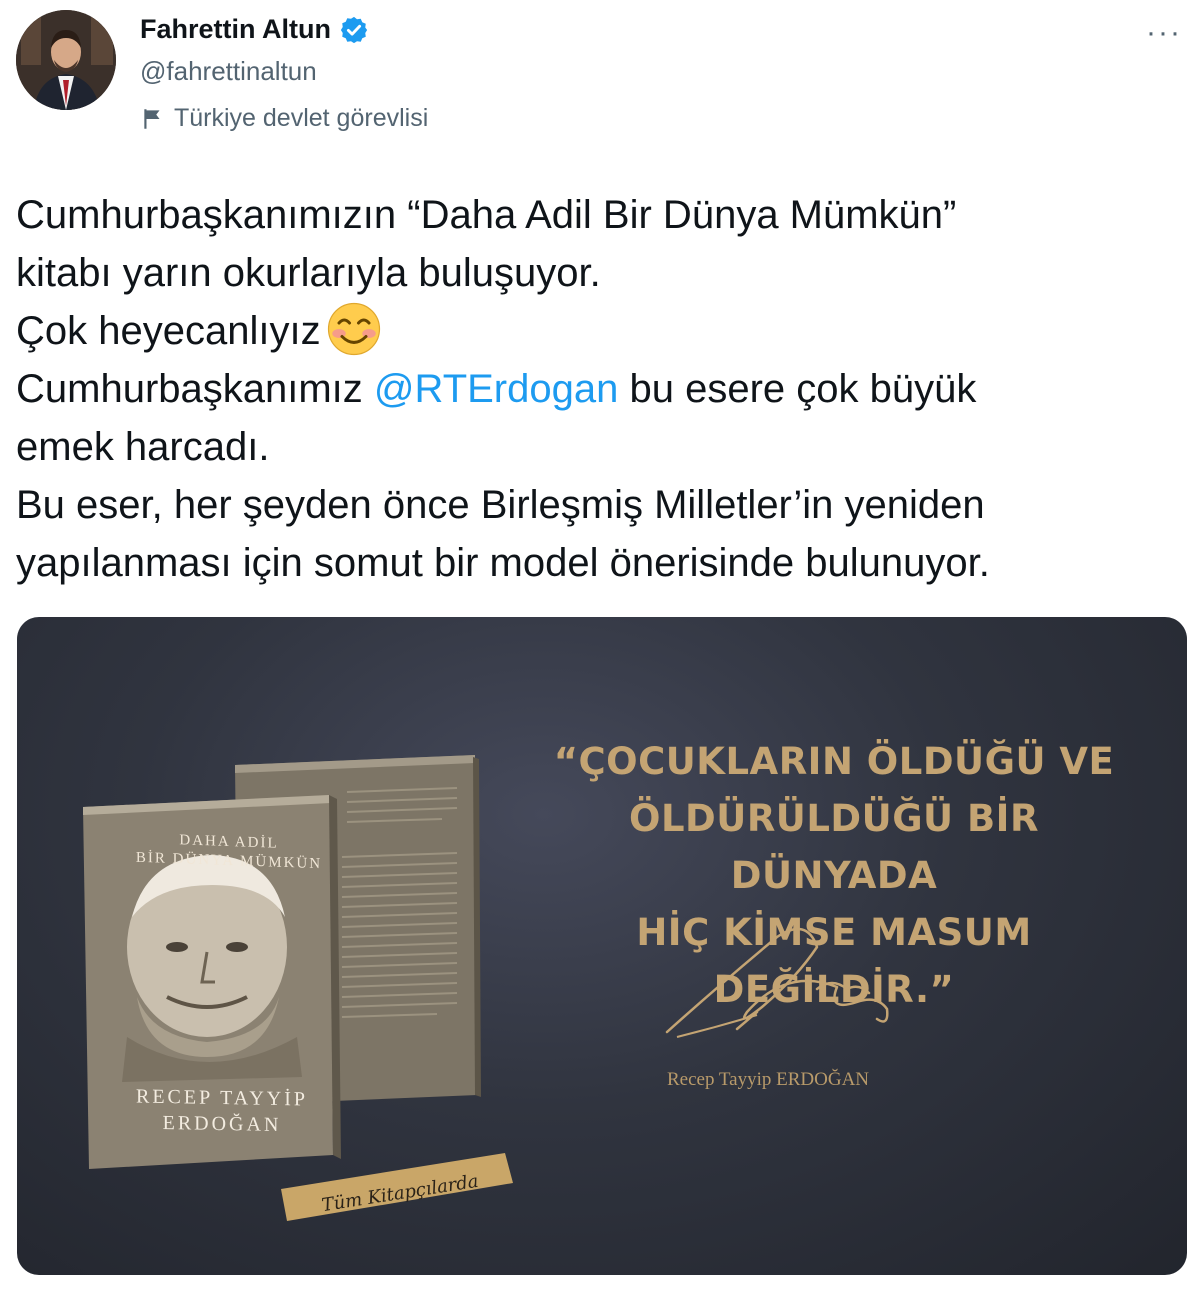  I want to click on author-name: Fahrettin Altun, so click(235, 29).